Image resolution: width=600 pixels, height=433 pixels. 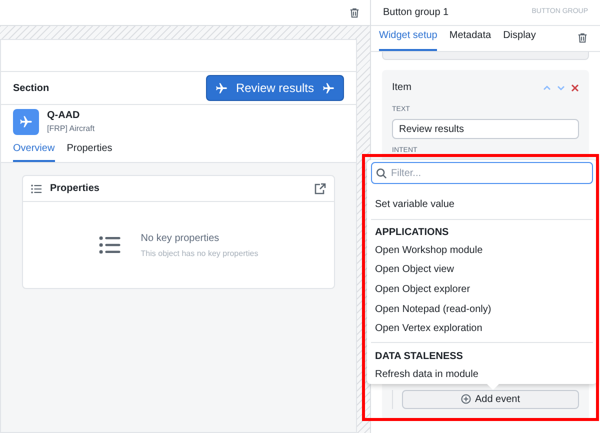 What do you see at coordinates (419, 357) in the screenshot?
I see `menu-section-header: DATA STALENESS` at bounding box center [419, 357].